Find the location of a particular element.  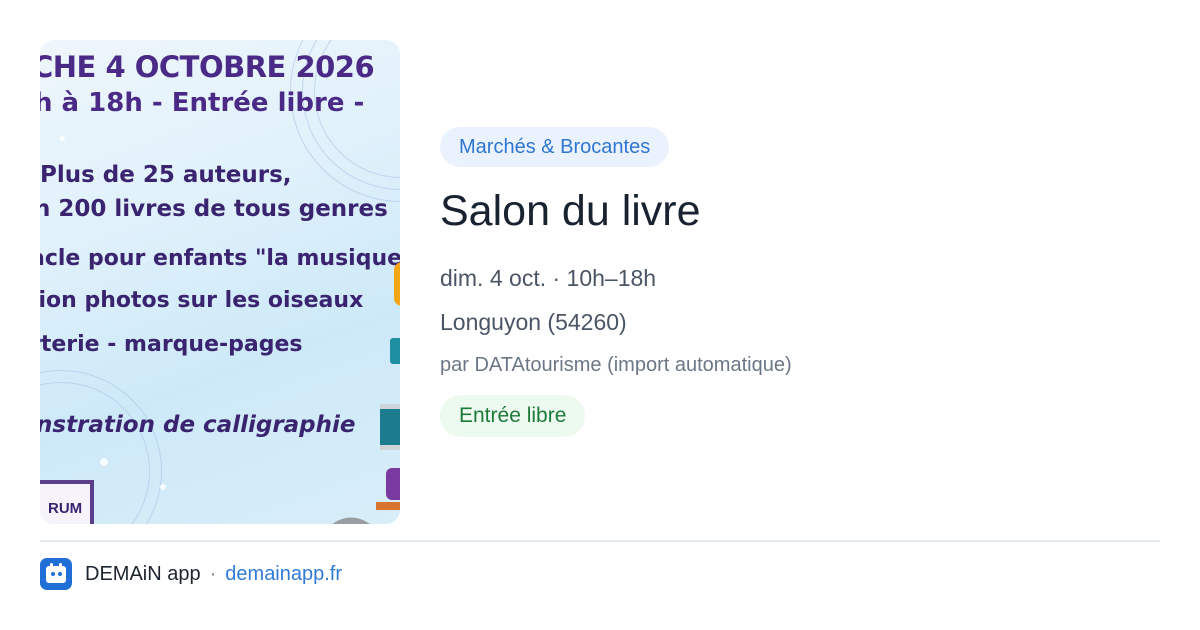

price-badge: Entrée libre is located at coordinates (513, 416).